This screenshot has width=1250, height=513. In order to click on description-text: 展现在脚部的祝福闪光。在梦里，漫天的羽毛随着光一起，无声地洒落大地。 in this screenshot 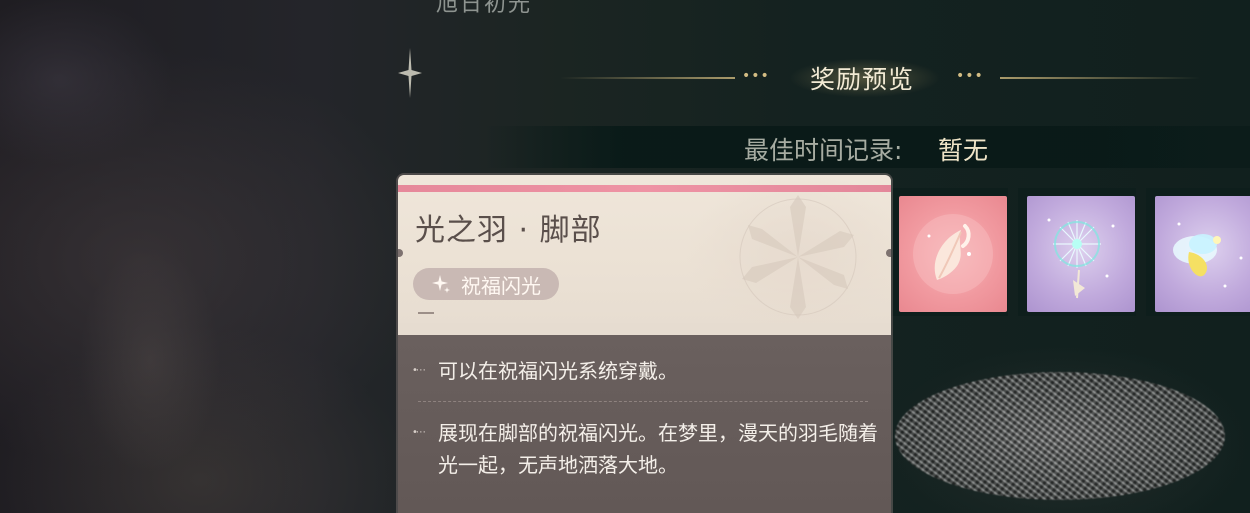, I will do `click(658, 449)`.